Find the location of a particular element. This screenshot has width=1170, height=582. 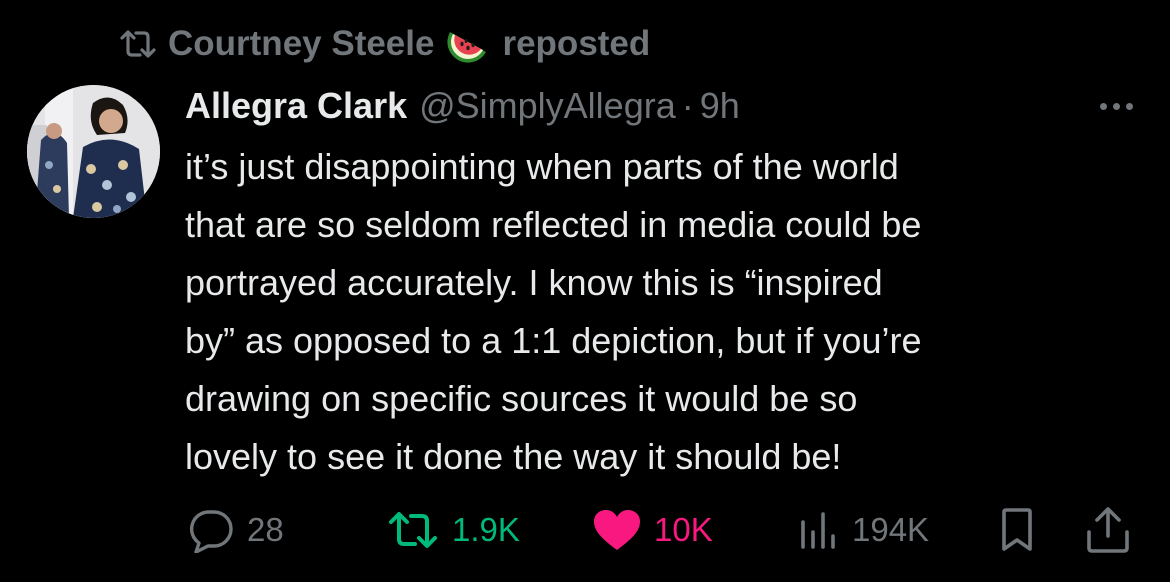

more-options-icon is located at coordinates (1116, 106).